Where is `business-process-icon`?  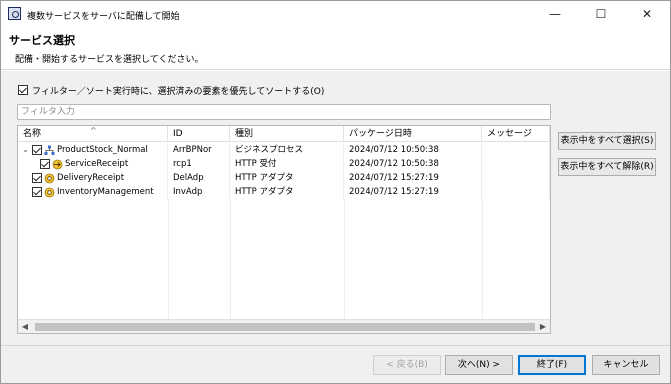
business-process-icon is located at coordinates (49, 150).